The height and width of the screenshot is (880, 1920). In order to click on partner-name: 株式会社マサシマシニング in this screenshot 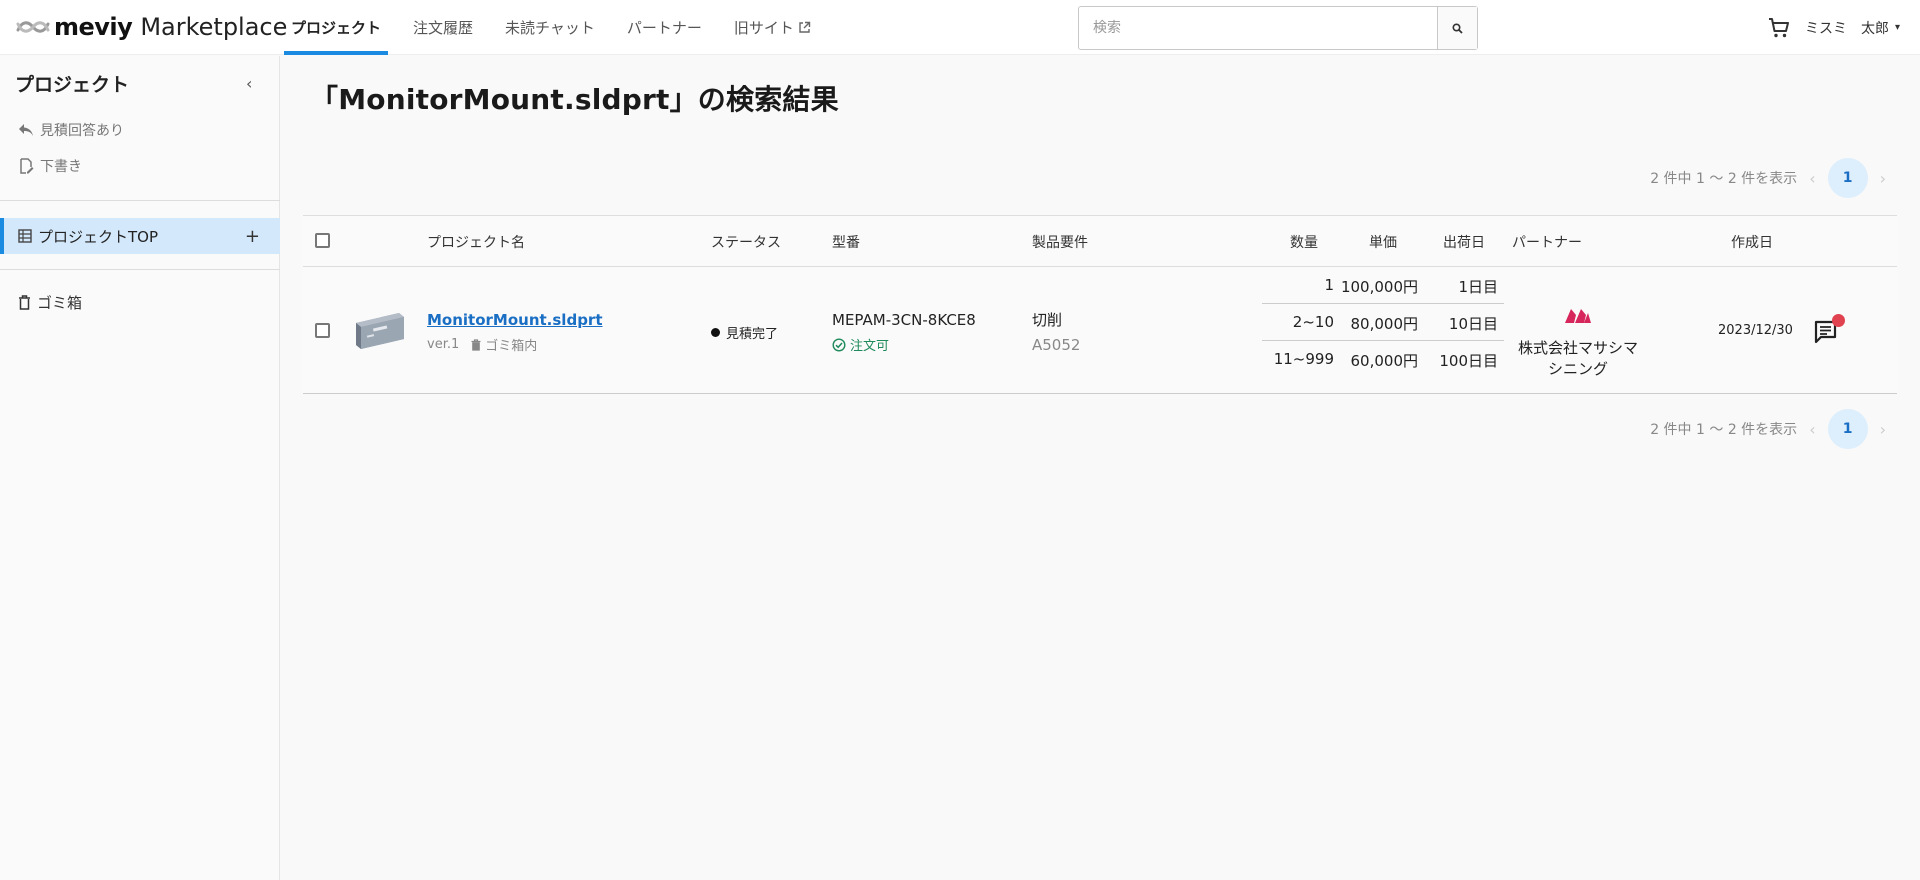, I will do `click(1577, 358)`.